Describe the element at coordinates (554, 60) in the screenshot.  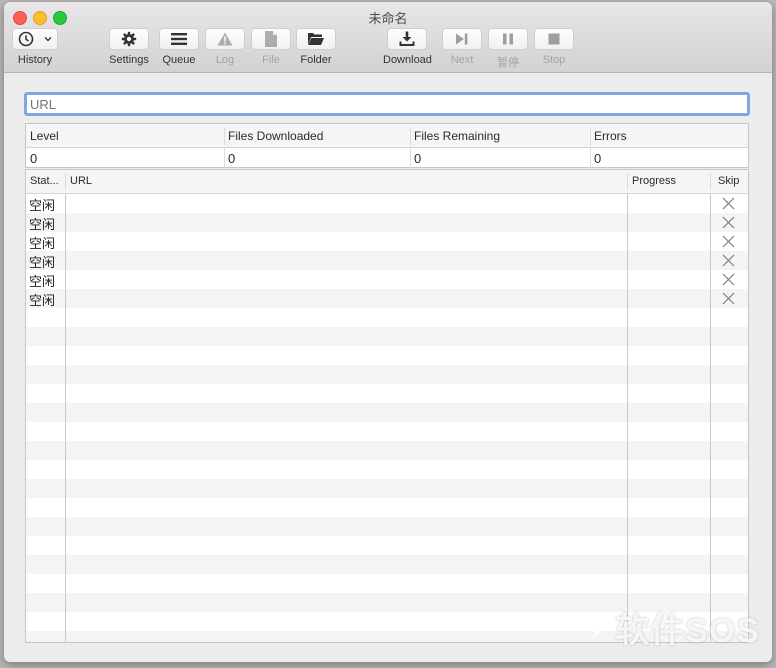
I see `stop-label: Stop` at that location.